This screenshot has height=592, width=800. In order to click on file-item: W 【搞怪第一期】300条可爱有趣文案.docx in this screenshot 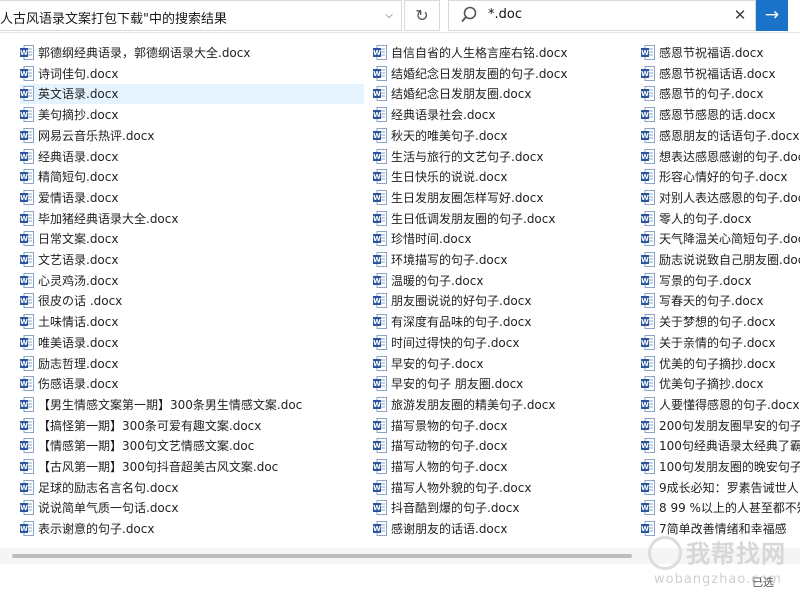, I will do `click(192, 426)`.